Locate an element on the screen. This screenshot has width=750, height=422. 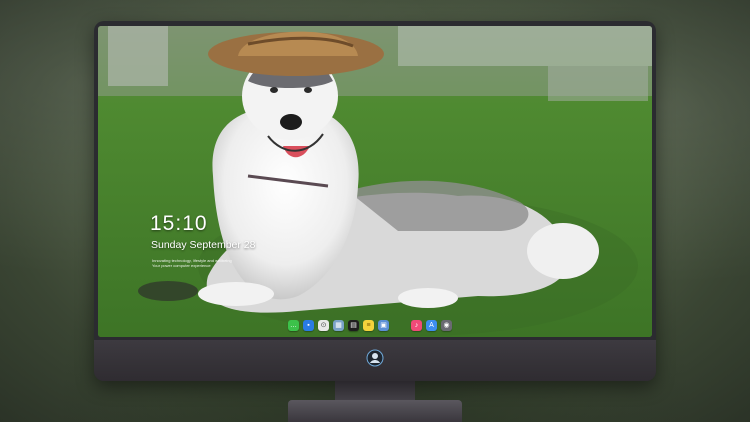
lock-date: Sunday September 28 is located at coordinates (203, 245).